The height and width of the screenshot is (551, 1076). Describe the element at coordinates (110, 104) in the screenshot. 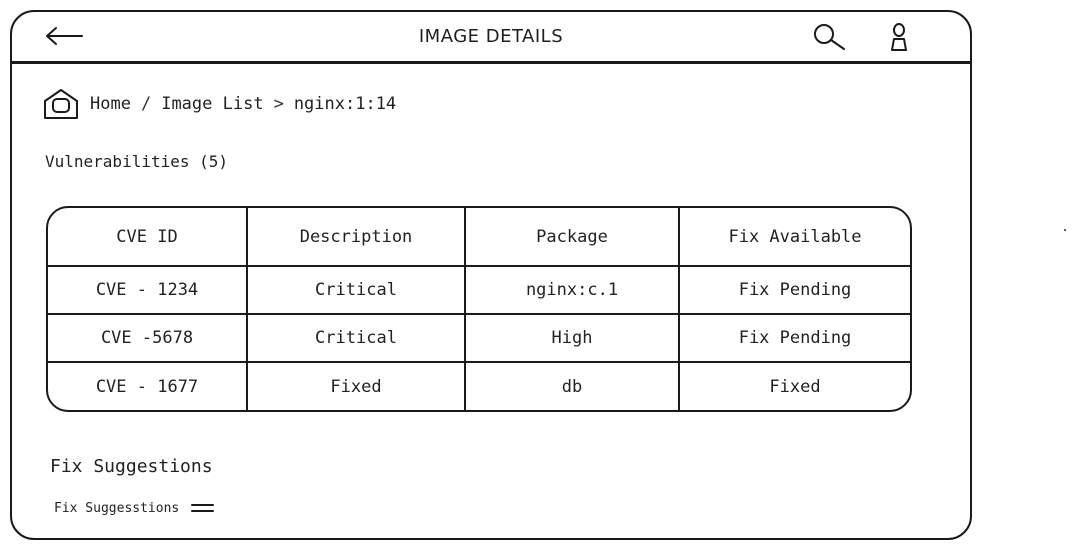

I see `breadcrumb-home: Home` at that location.